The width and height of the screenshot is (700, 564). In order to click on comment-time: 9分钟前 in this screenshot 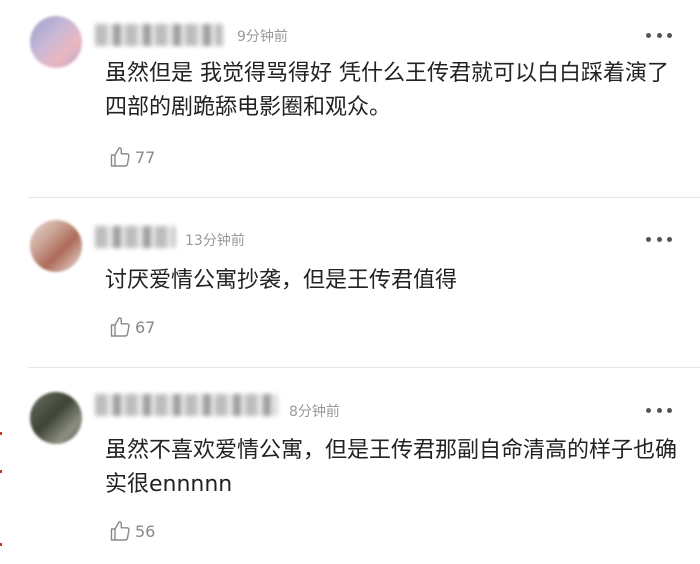, I will do `click(262, 37)`.